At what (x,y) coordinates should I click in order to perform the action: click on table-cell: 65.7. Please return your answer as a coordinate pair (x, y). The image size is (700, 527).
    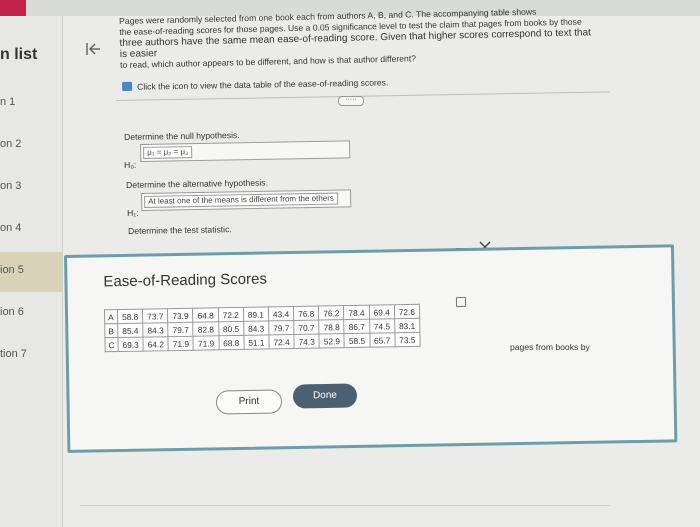
    Looking at the image, I should click on (382, 340).